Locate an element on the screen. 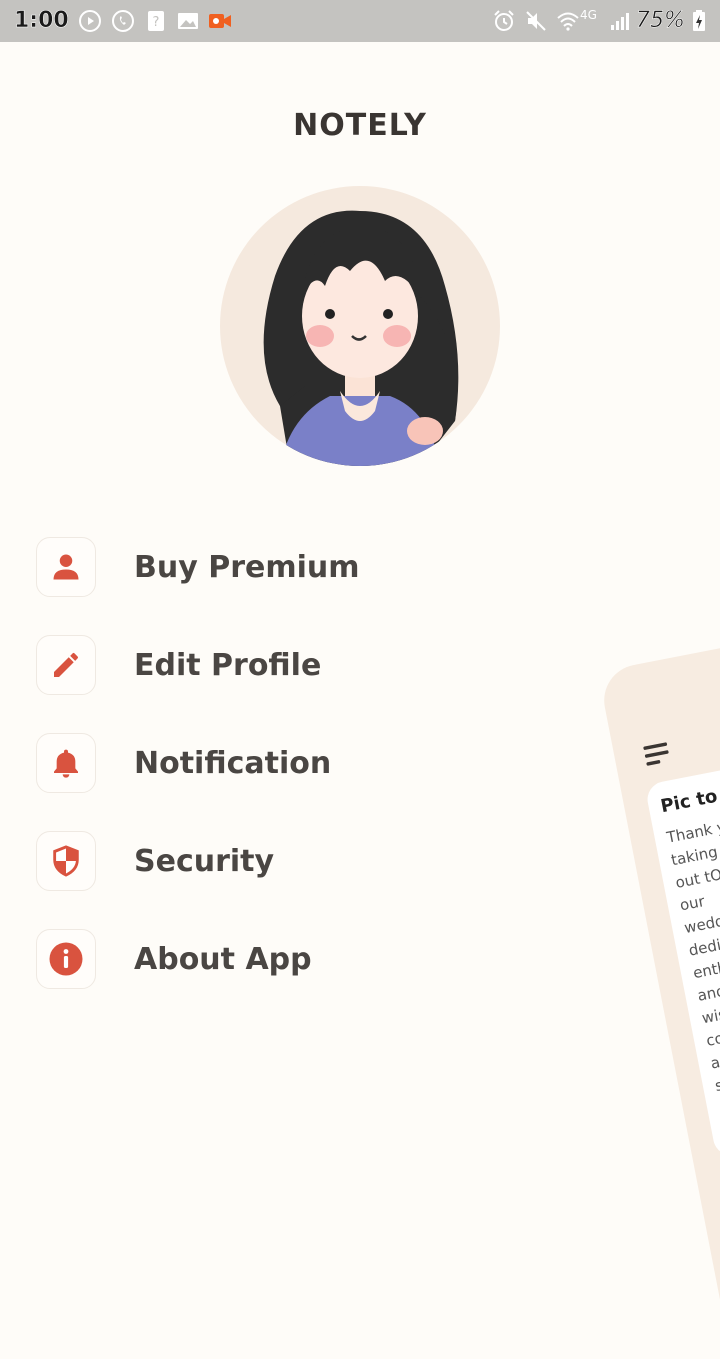 This screenshot has width=720, height=1359. pencil-icon is located at coordinates (66, 665).